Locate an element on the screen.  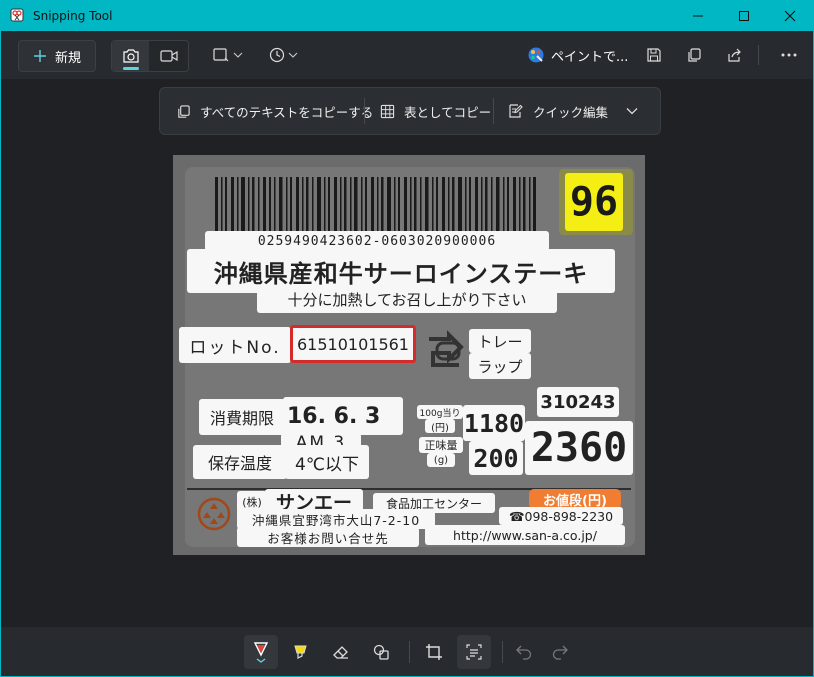
minimize-icon is located at coordinates (698, 16).